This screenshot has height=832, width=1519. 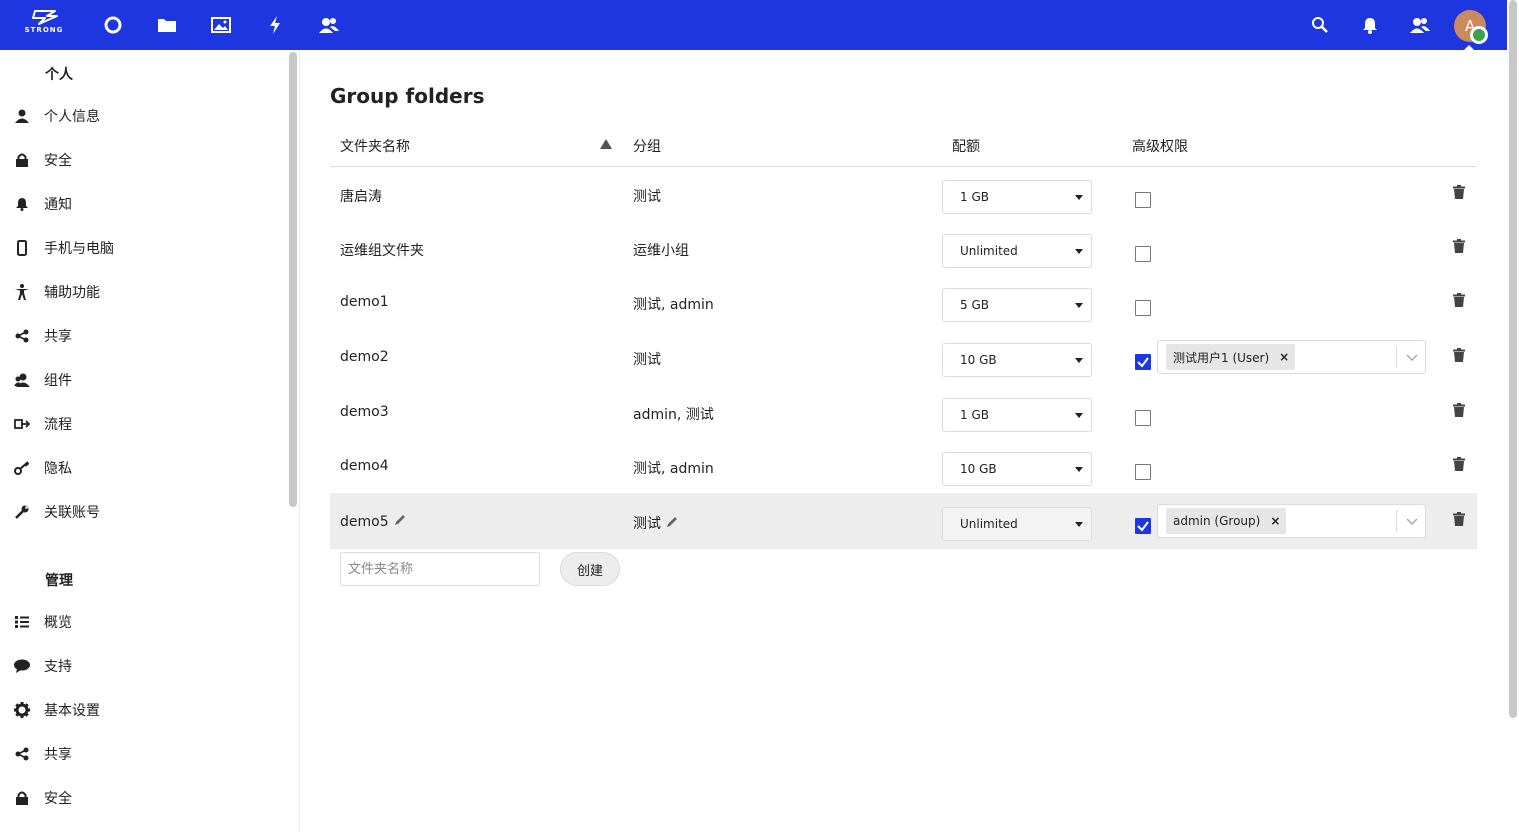 I want to click on sidebar-item-linked-accounts: 关联账号, so click(x=143, y=512).